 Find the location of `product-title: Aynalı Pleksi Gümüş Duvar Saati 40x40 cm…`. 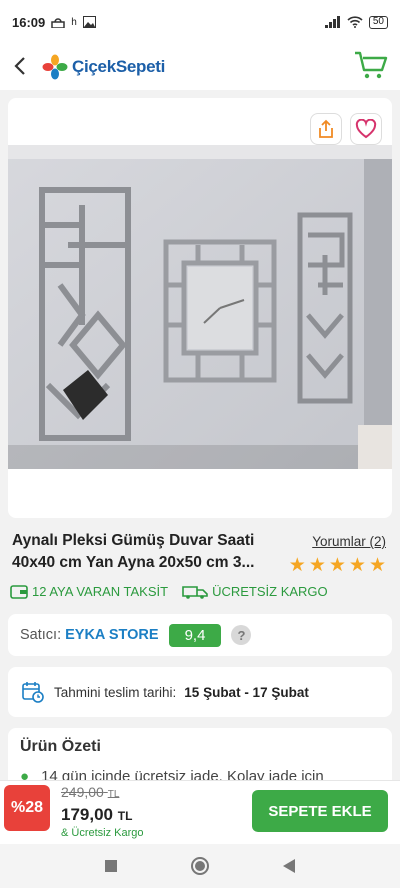

product-title: Aynalı Pleksi Gümüş Duvar Saati 40x40 cm… is located at coordinates (133, 551).